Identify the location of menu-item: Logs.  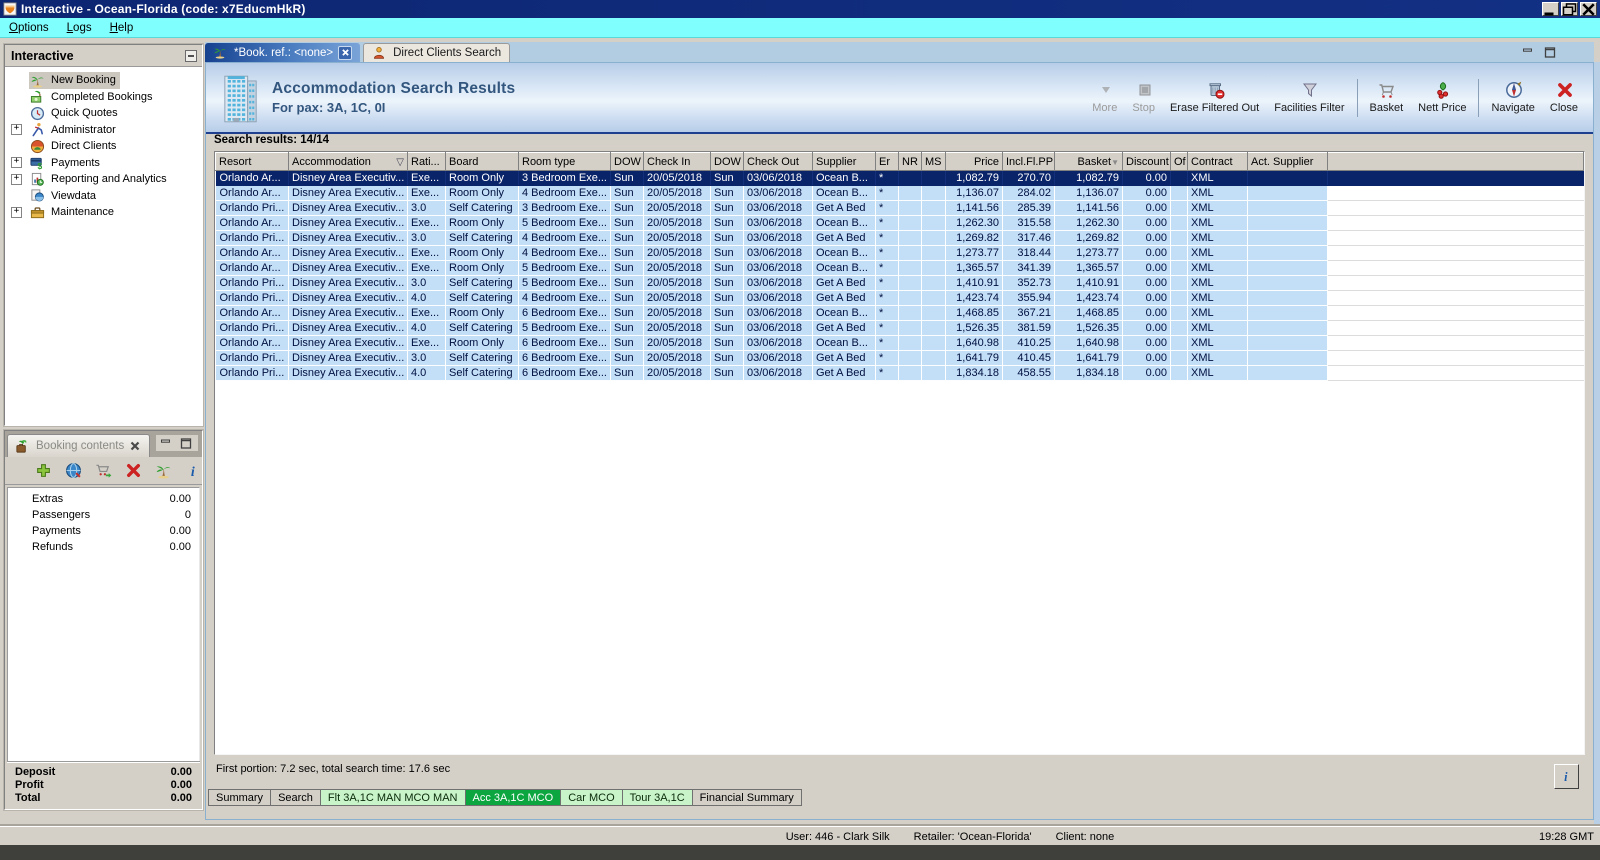
(79, 28).